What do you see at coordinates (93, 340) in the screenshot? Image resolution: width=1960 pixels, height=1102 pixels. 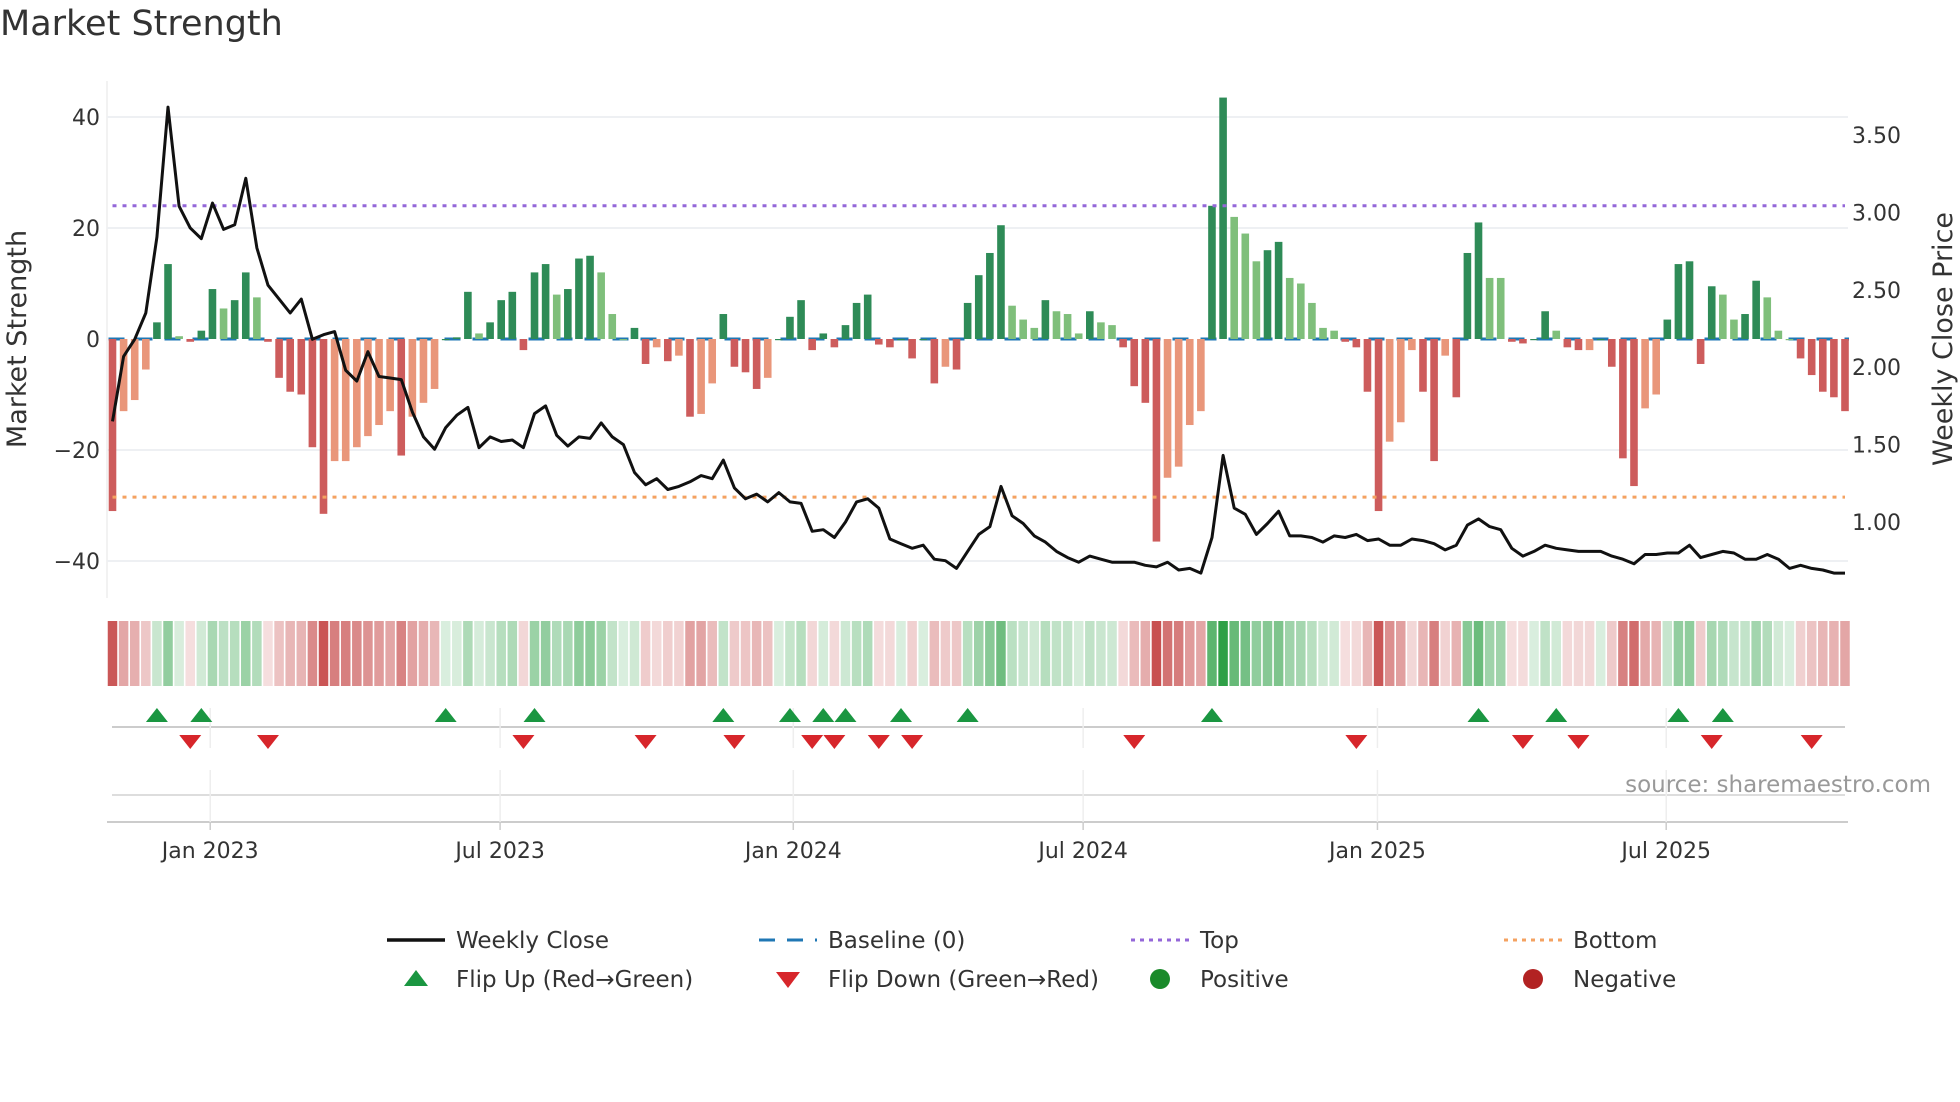 I see `y-tick-label: 0` at bounding box center [93, 340].